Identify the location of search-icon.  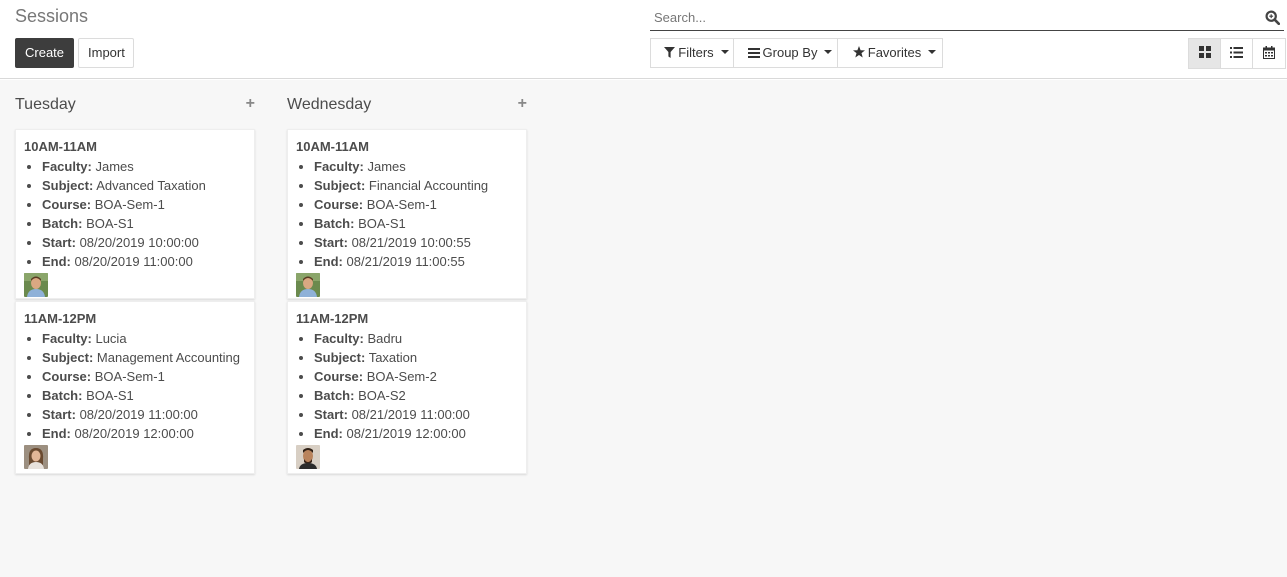
(1273, 18).